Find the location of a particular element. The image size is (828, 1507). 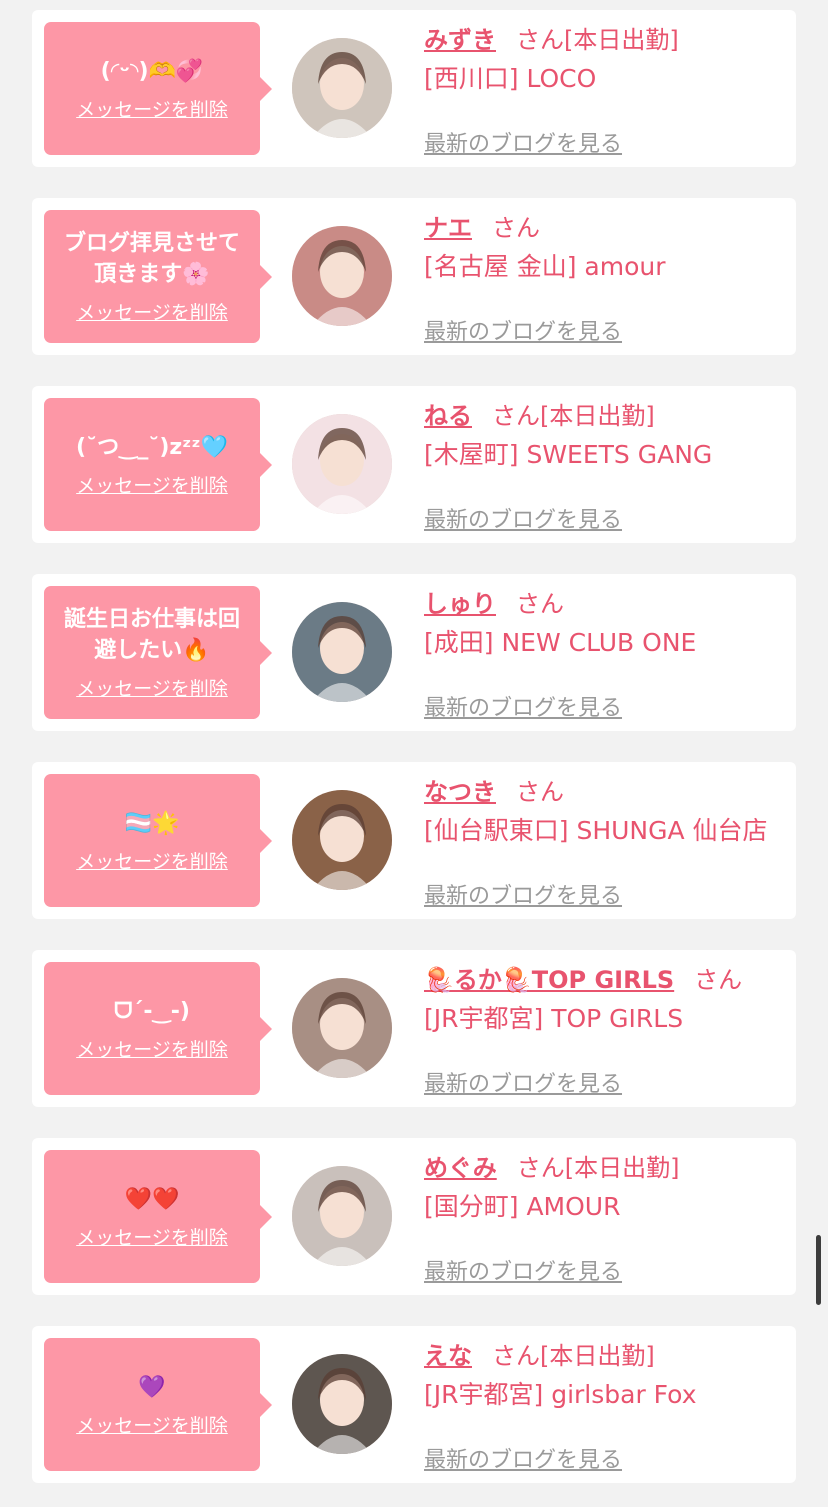

message-bubble: ブログ拝見させて 頂きます🌸 メッセージを削除 is located at coordinates (158, 276).